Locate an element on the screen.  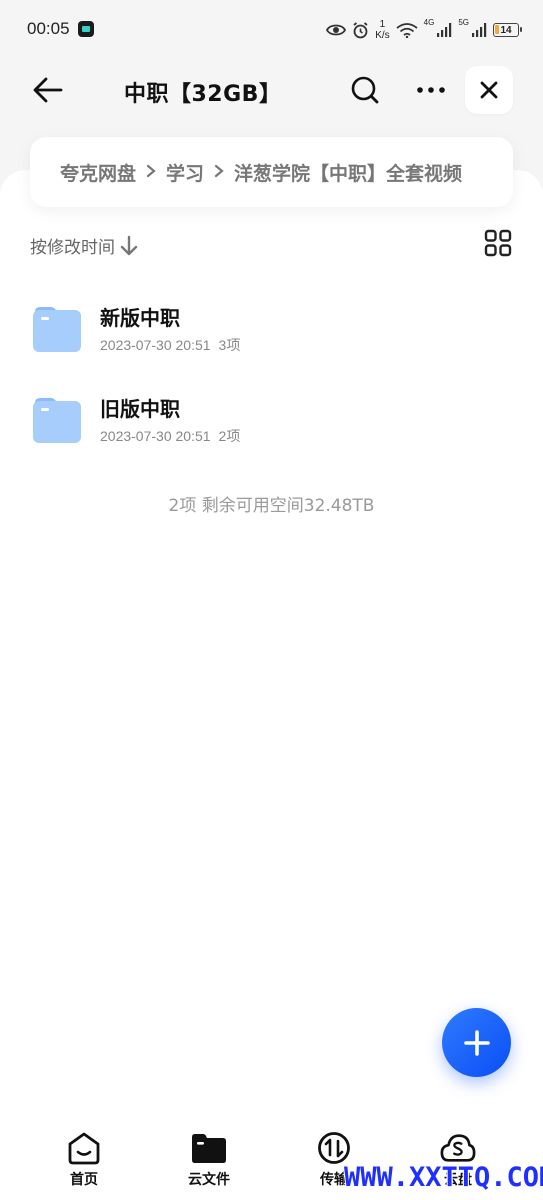
plus-icon is located at coordinates (476, 1042).